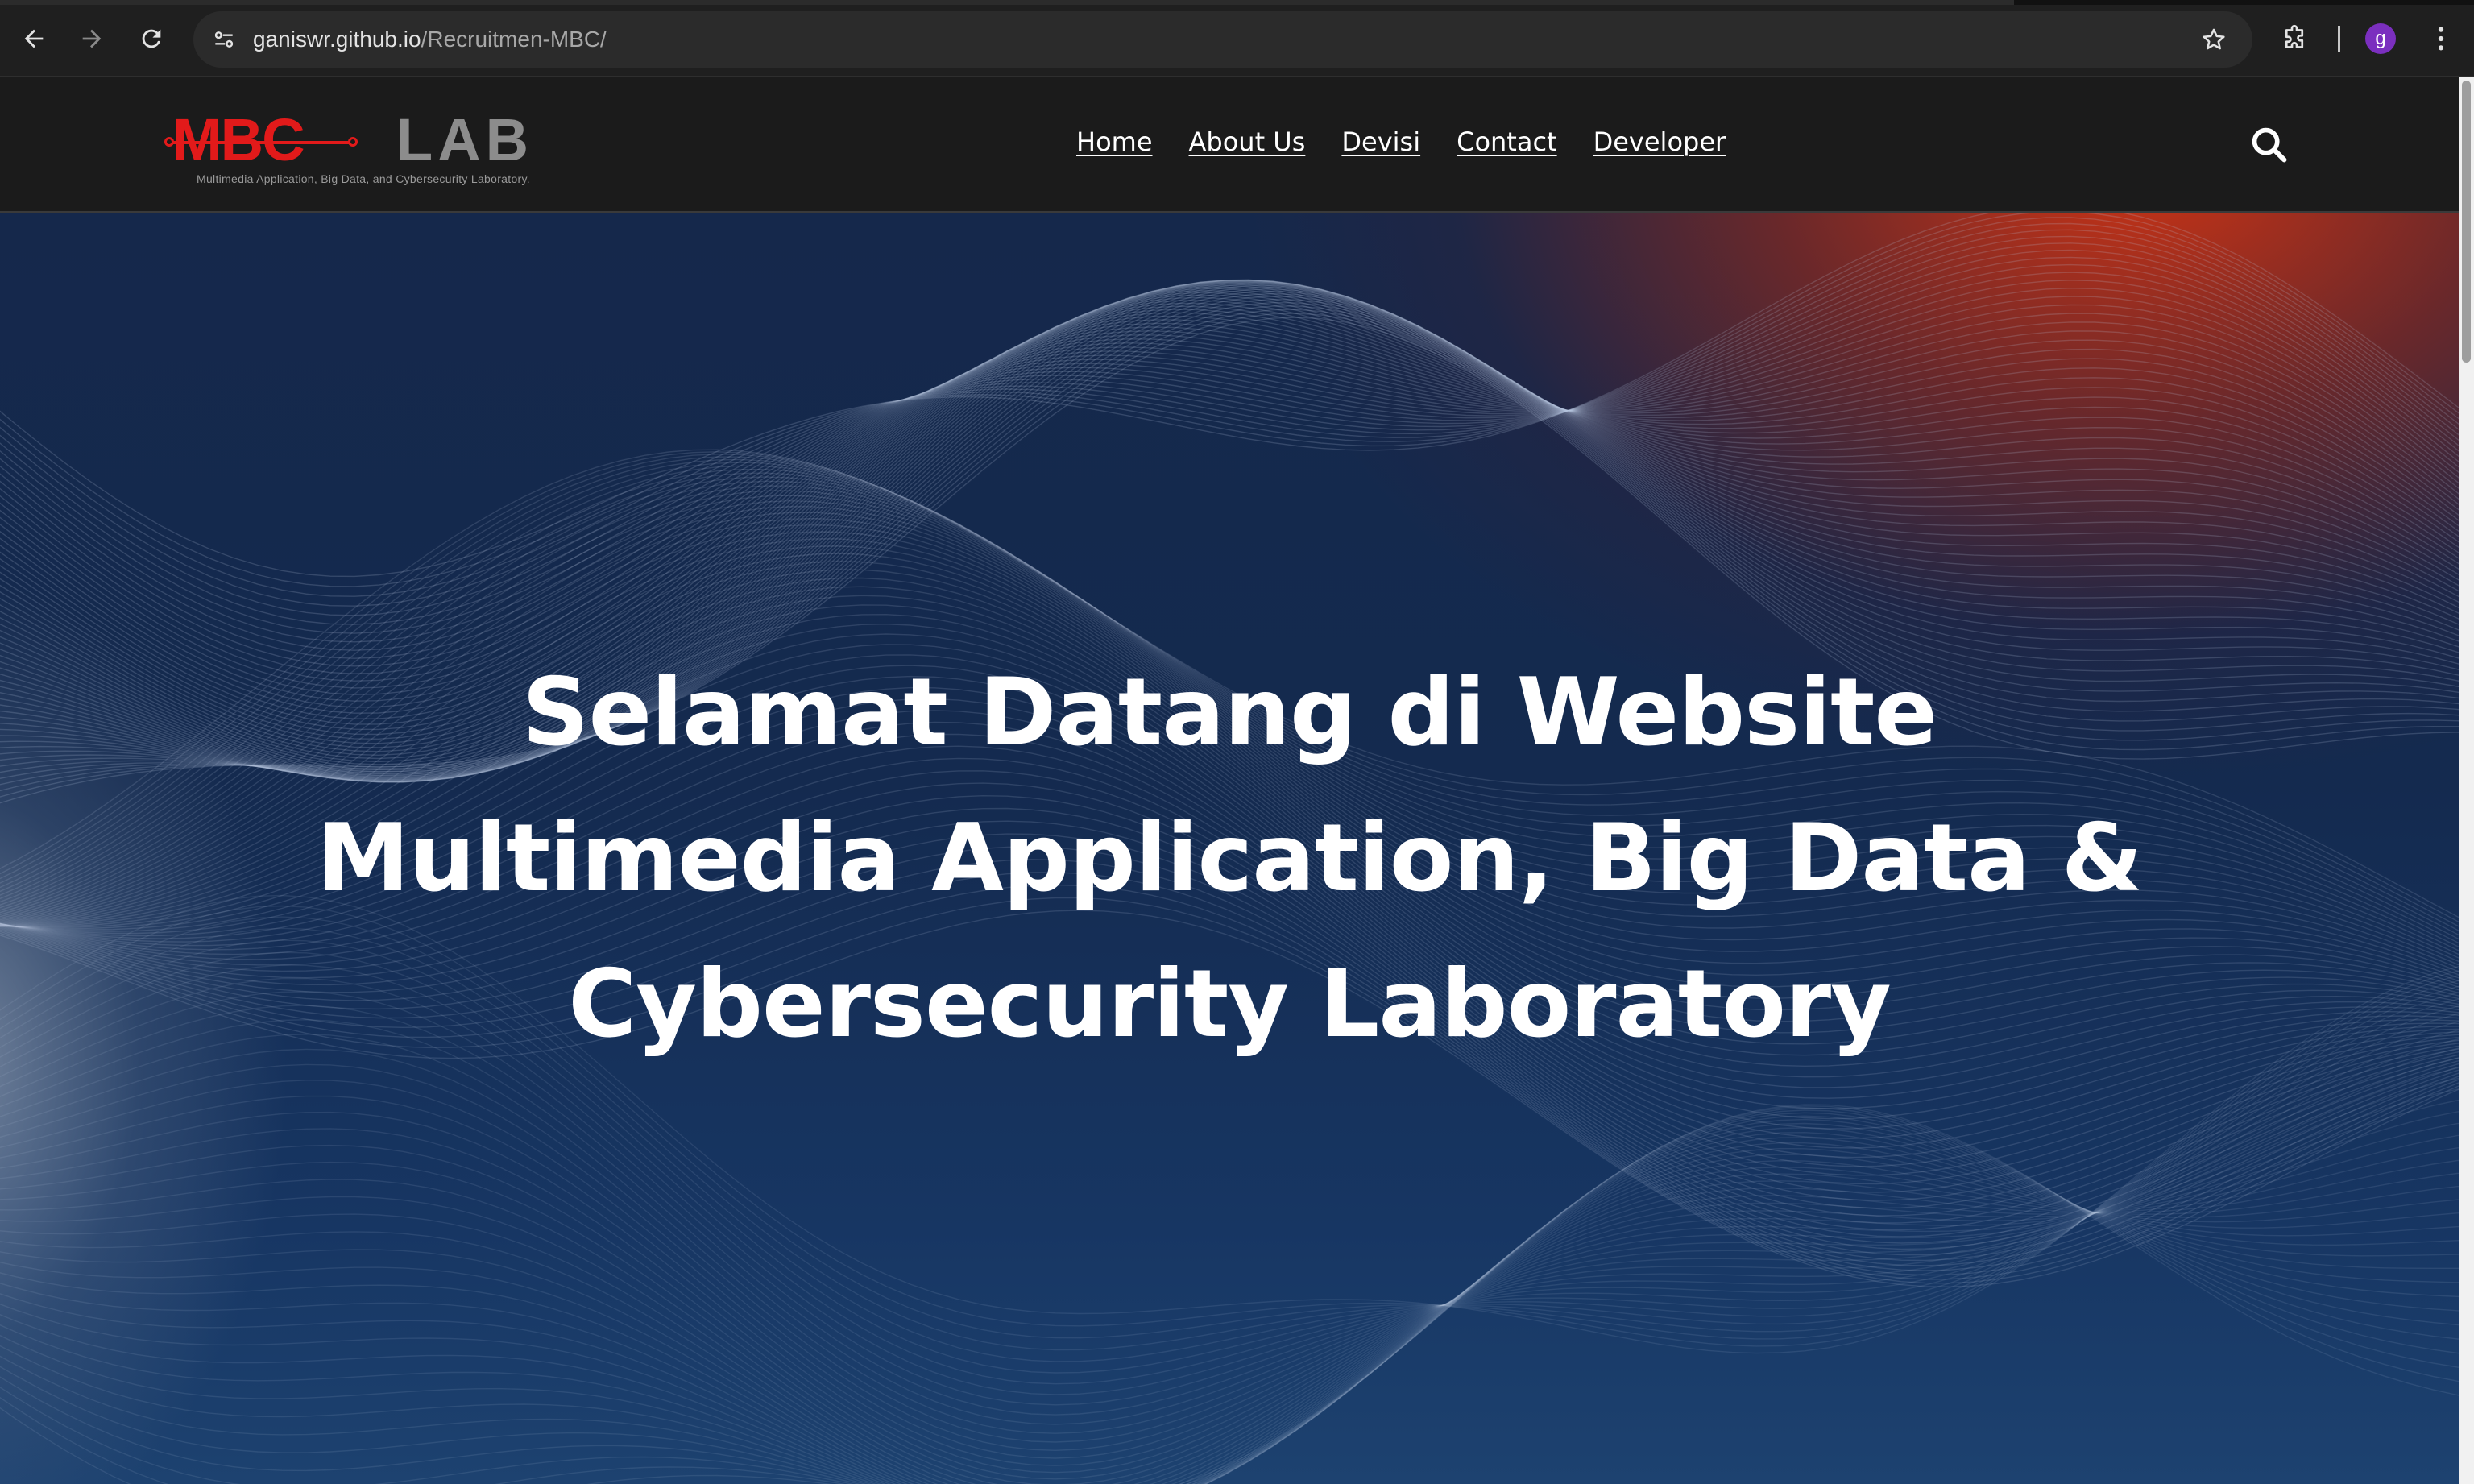  What do you see at coordinates (2339, 39) in the screenshot?
I see `toolbar-divider` at bounding box center [2339, 39].